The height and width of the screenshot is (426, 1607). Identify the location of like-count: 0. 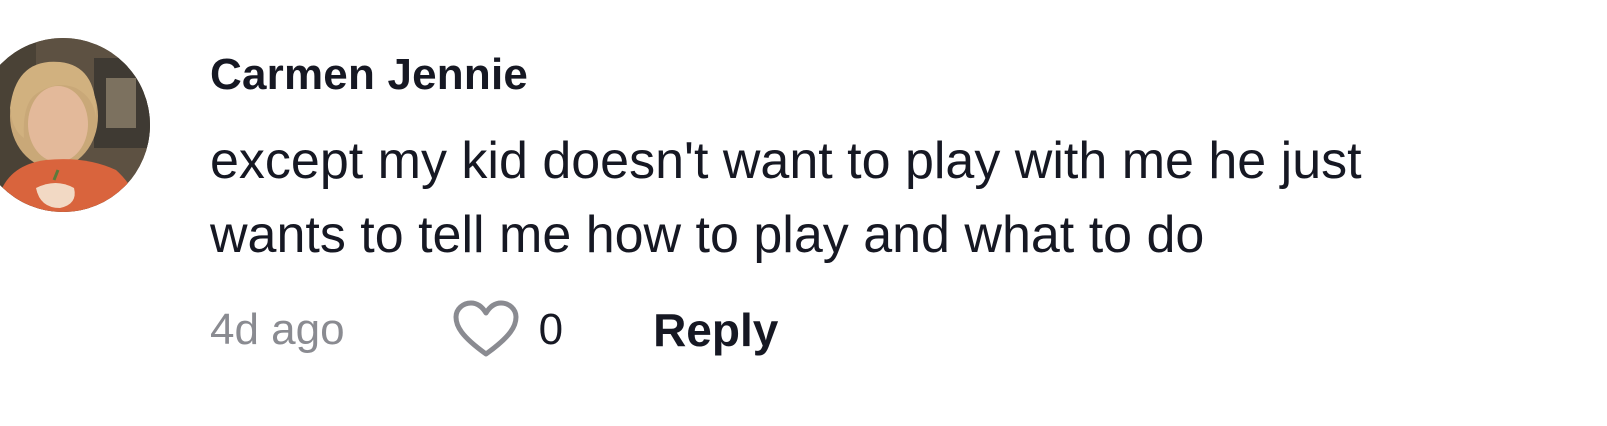
(551, 329).